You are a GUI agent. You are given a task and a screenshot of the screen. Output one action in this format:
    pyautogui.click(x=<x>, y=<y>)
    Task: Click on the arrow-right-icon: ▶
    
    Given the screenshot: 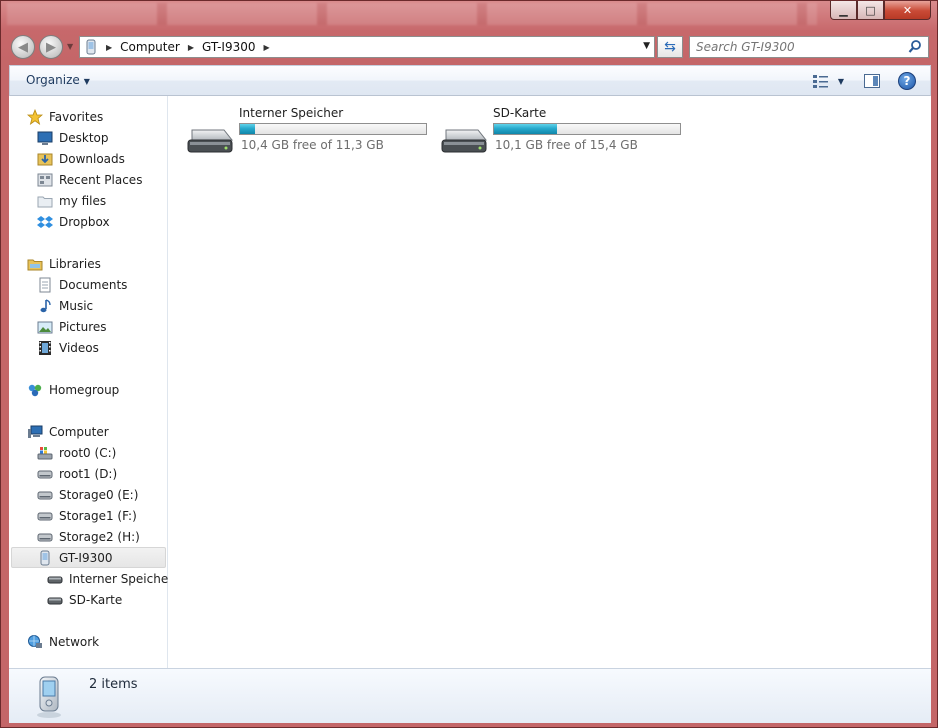 What is the action you would take?
    pyautogui.click(x=51, y=47)
    